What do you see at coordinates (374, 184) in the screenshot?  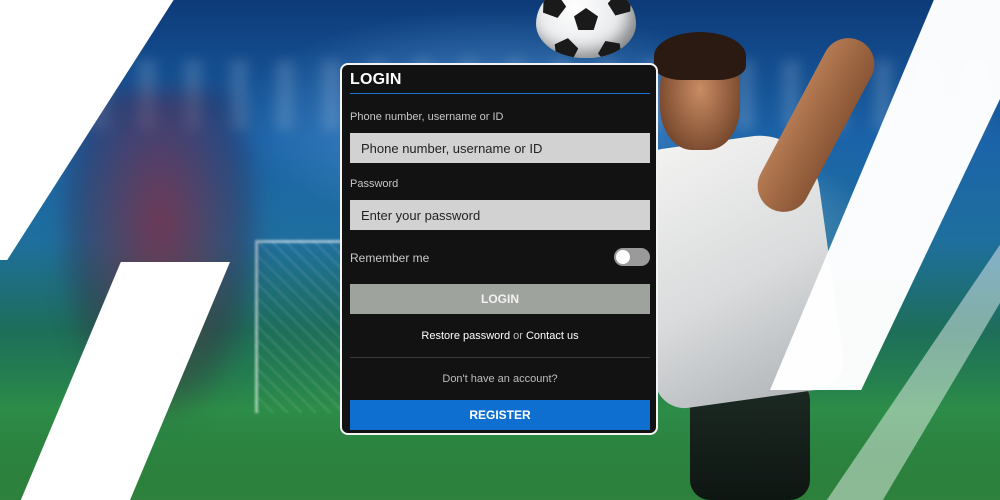 I see `password-label: Password` at bounding box center [374, 184].